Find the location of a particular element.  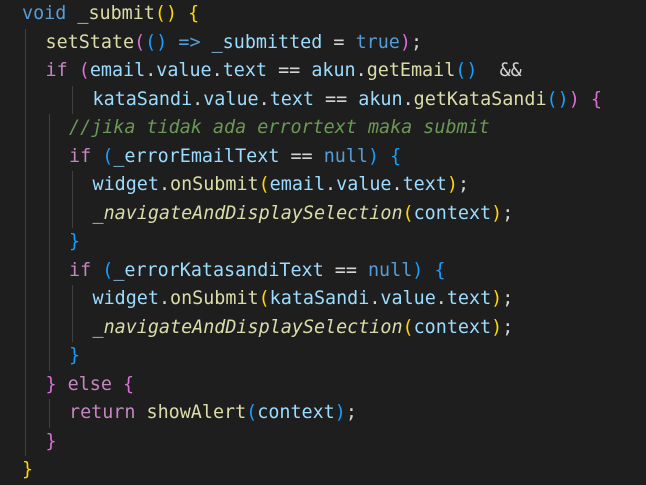

code-line-content: widget.onSubmit(email.value.text); is located at coordinates (281, 185).